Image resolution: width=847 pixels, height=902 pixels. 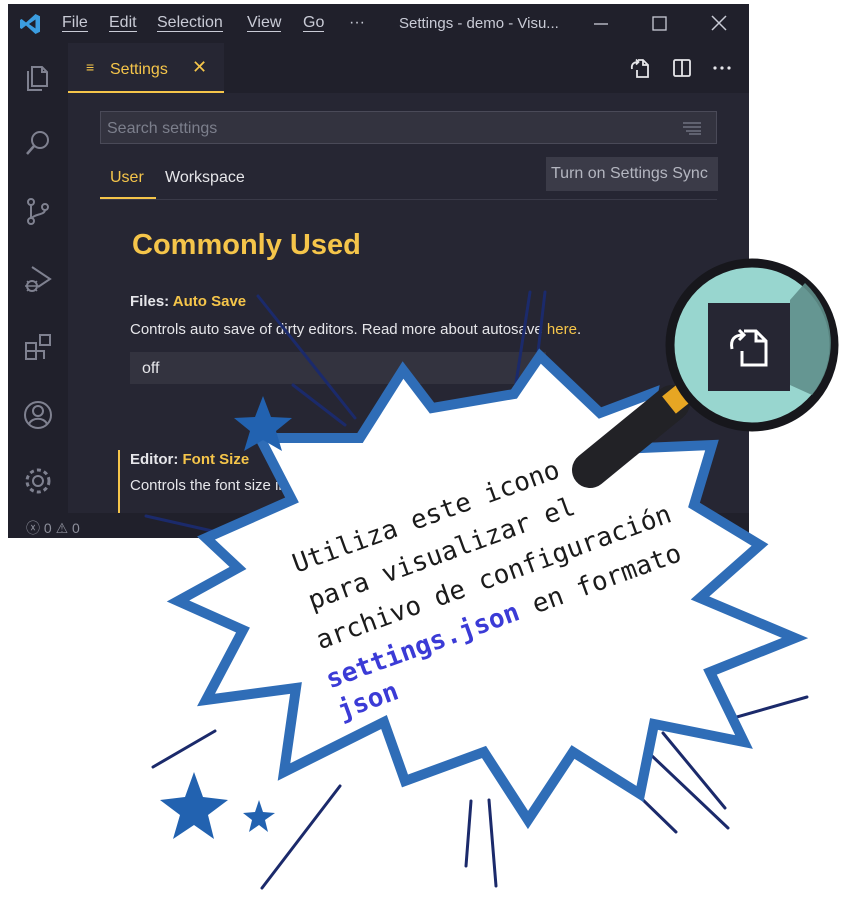 I want to click on auto-save-name: Auto Save, so click(x=209, y=301).